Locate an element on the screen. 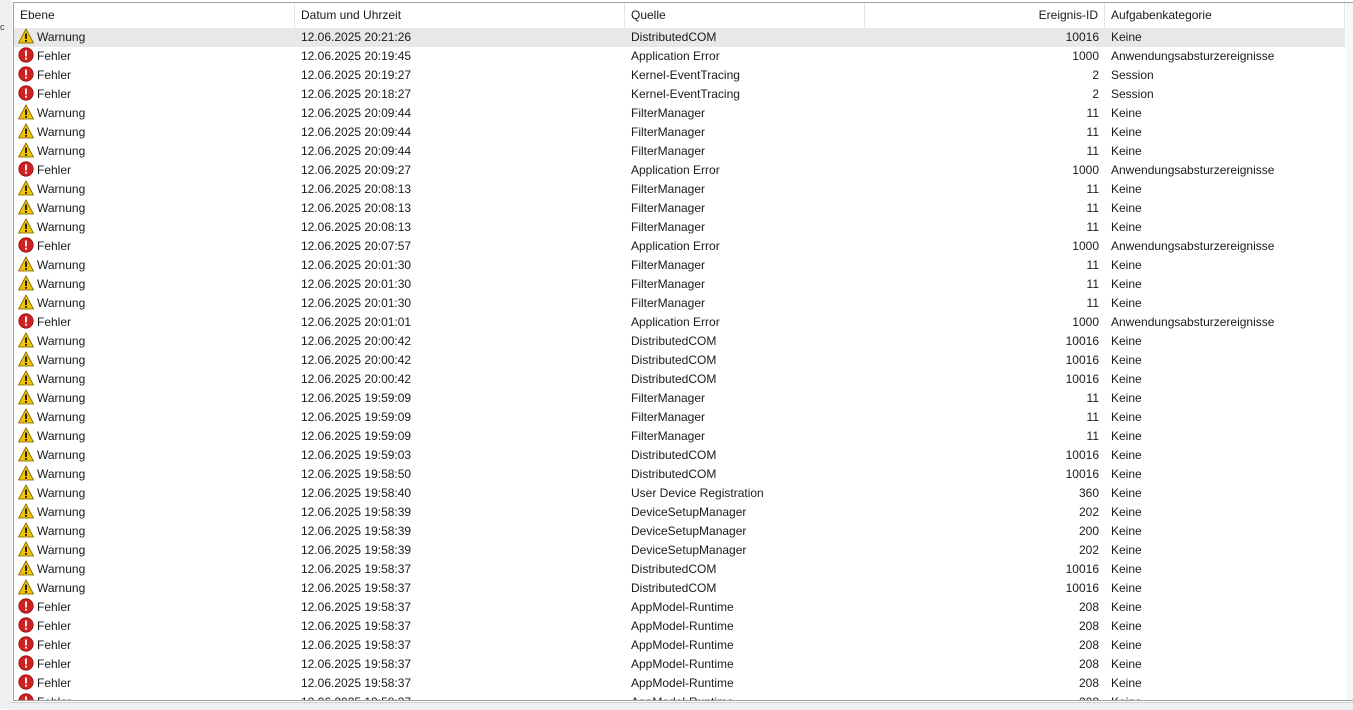 This screenshot has height=710, width=1353. column-header-event-id: Ereignis-ID is located at coordinates (985, 15).